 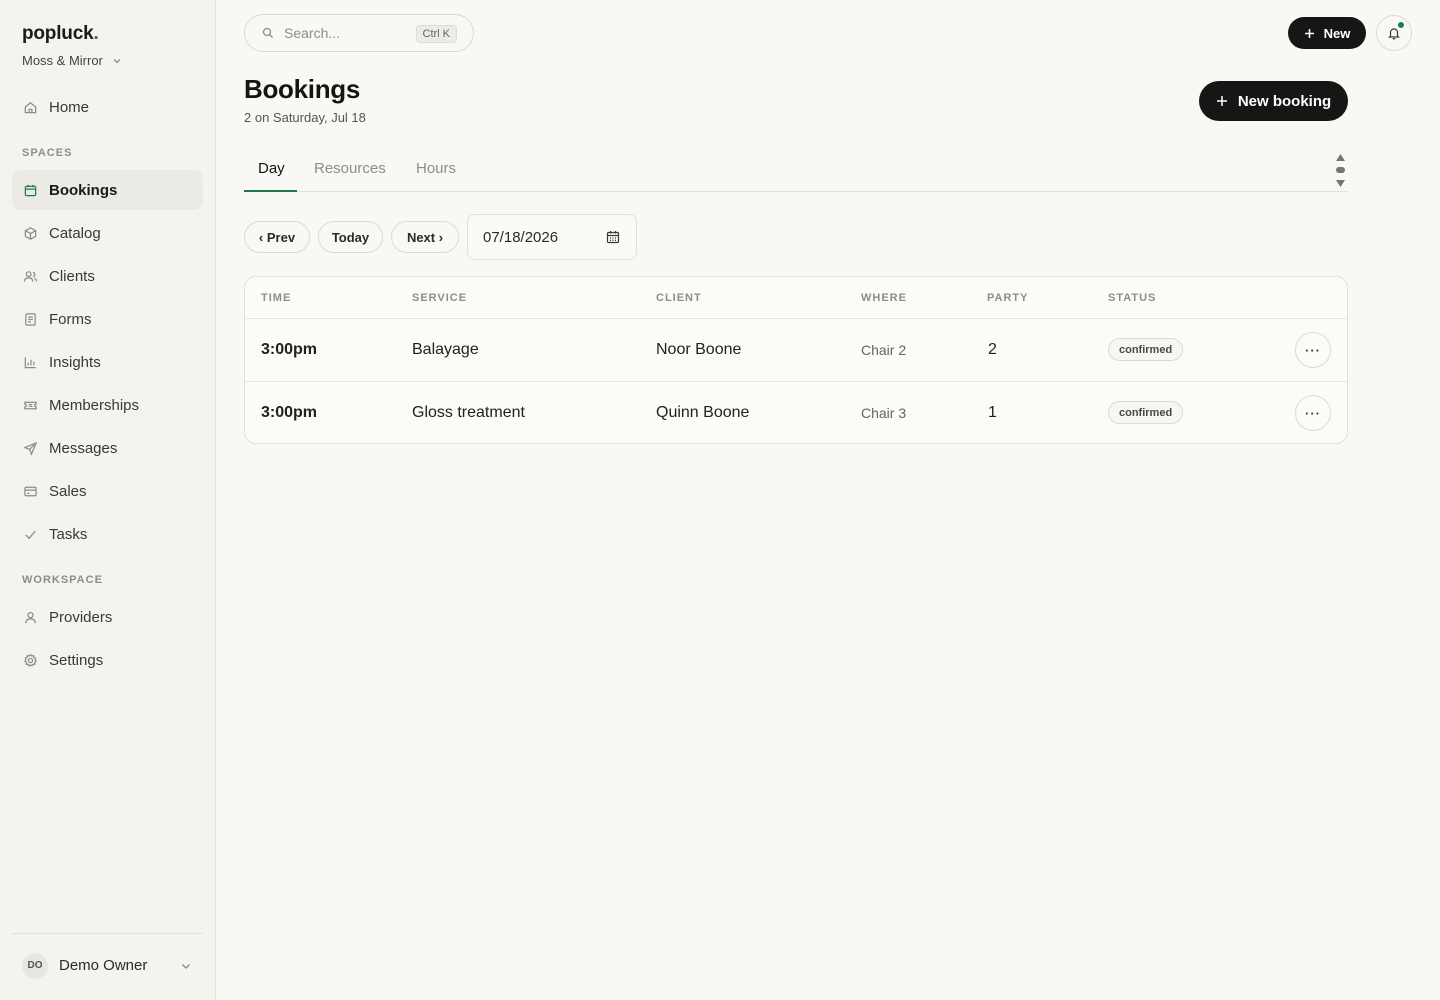 I want to click on notification-dot, so click(x=1401, y=25).